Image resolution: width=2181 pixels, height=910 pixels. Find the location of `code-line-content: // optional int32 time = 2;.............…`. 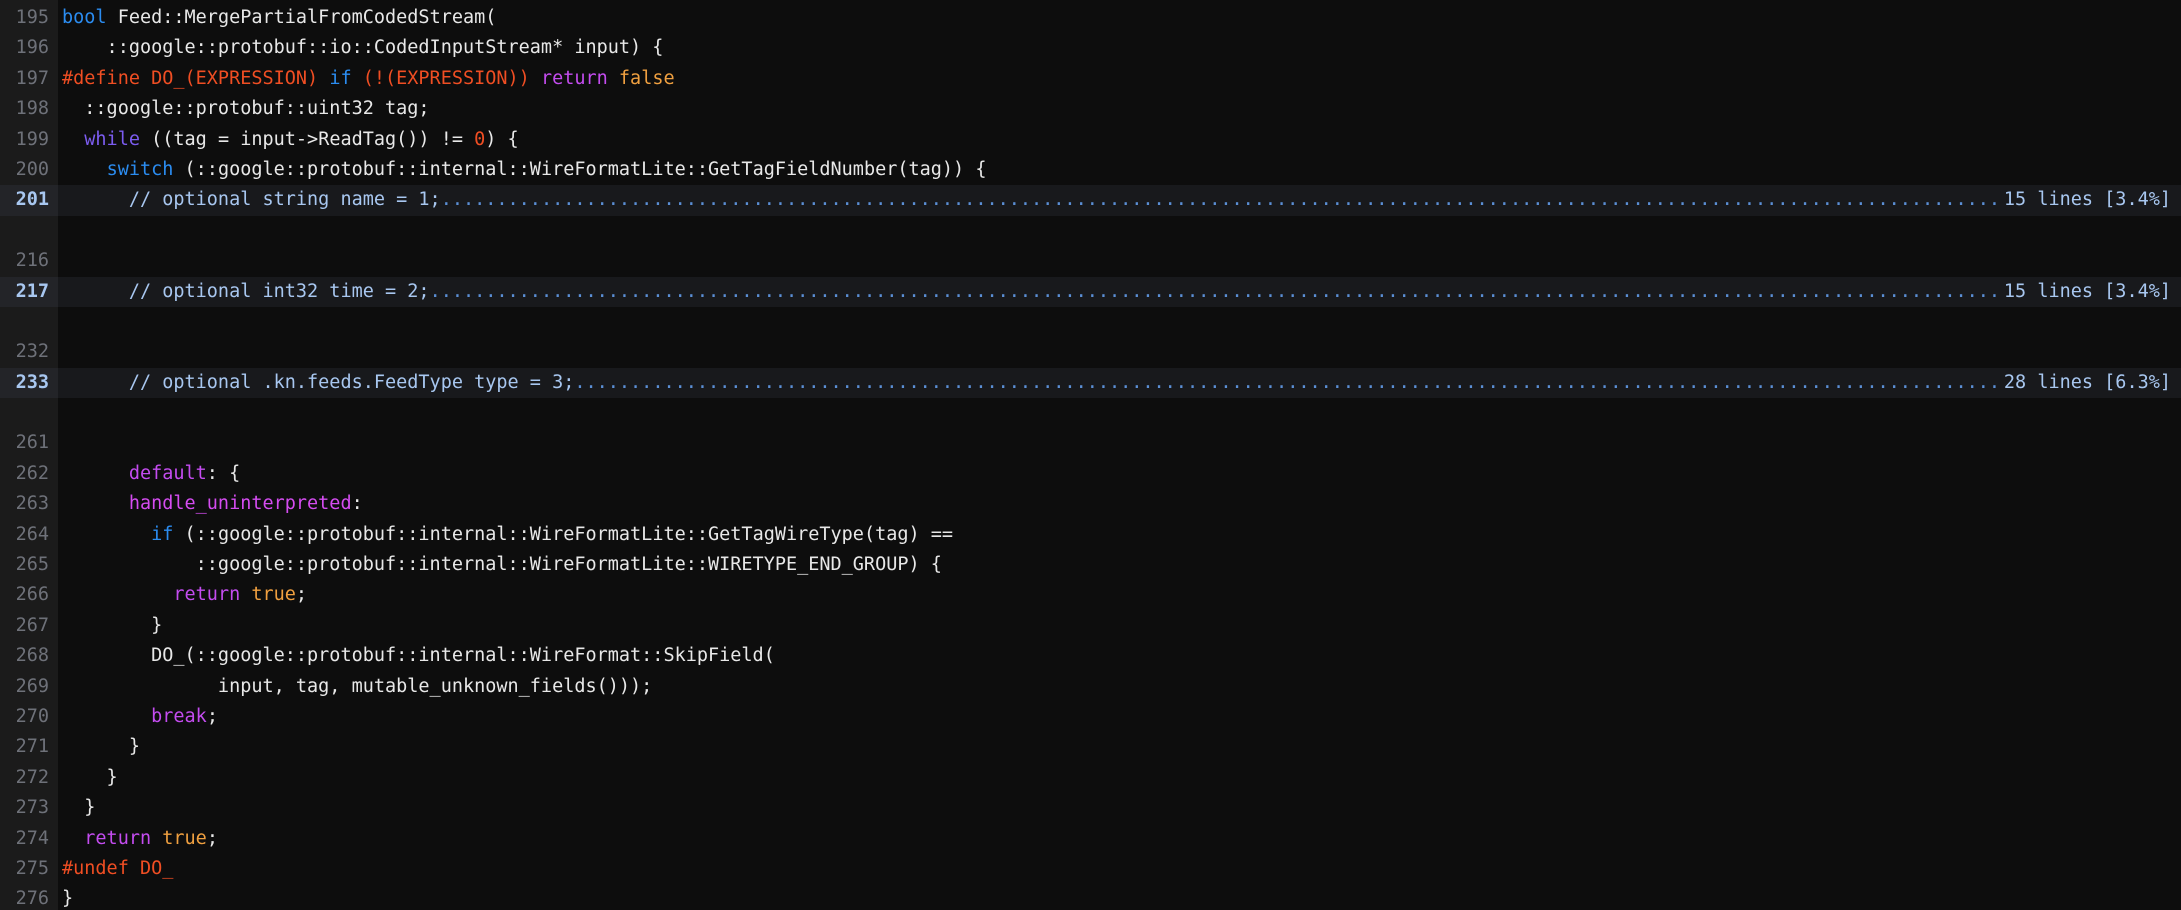

code-line-content: // optional int32 time = 2;.............… is located at coordinates (1119, 291).